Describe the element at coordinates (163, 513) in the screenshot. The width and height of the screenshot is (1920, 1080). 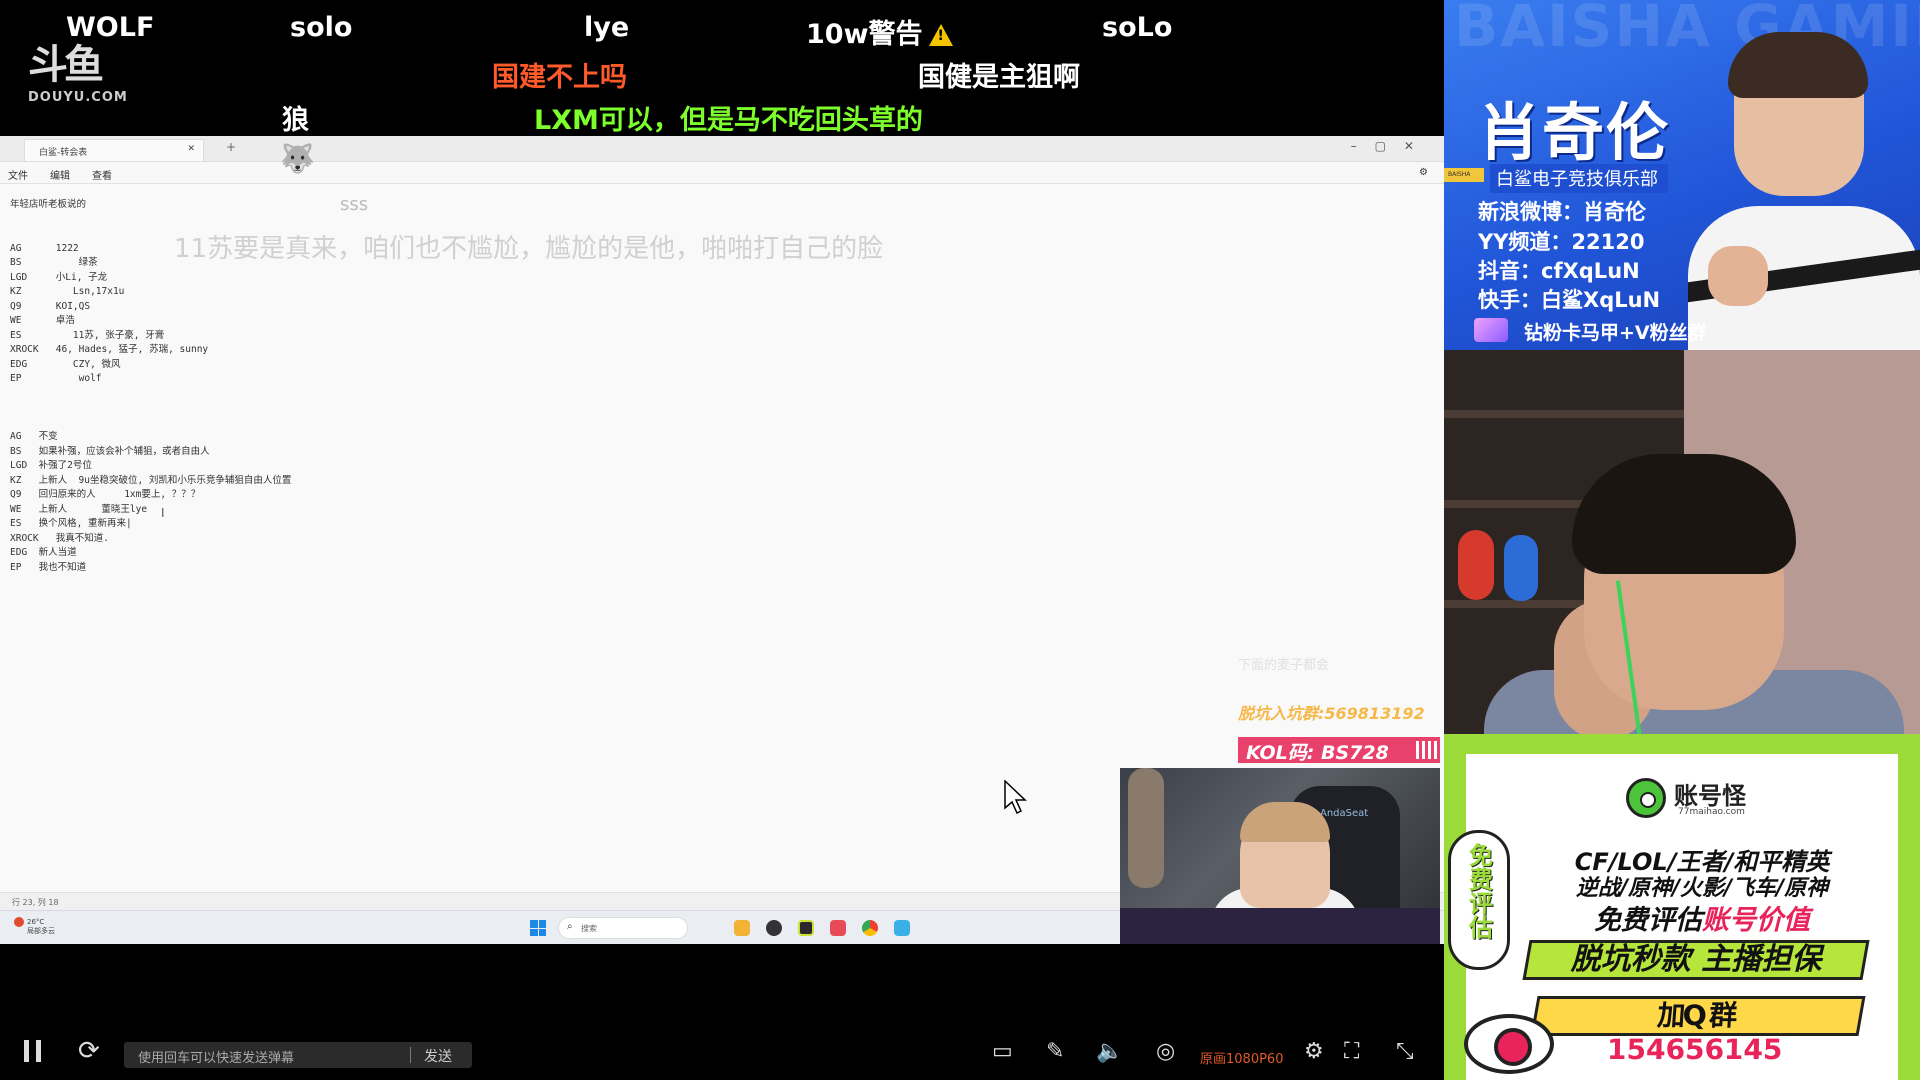
I see `text-caret-icon: I` at that location.